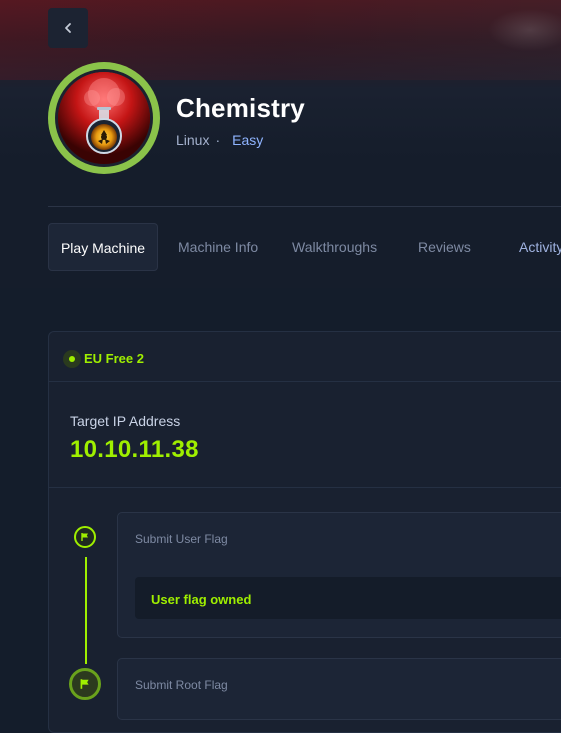  Describe the element at coordinates (72, 359) in the screenshot. I see `server-status-icon` at that location.